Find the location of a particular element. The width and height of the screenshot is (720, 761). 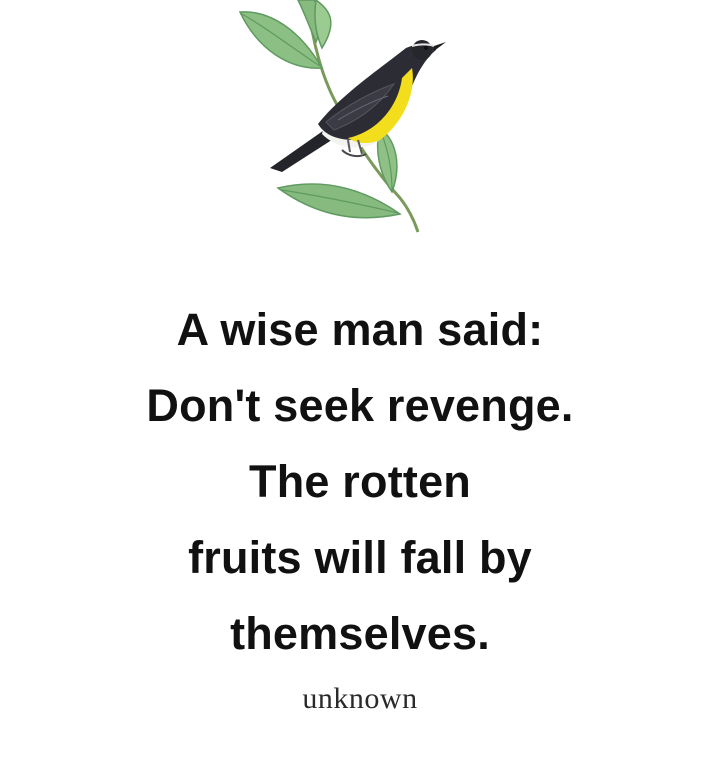

bird-on-branch-illustration is located at coordinates (345, 120).